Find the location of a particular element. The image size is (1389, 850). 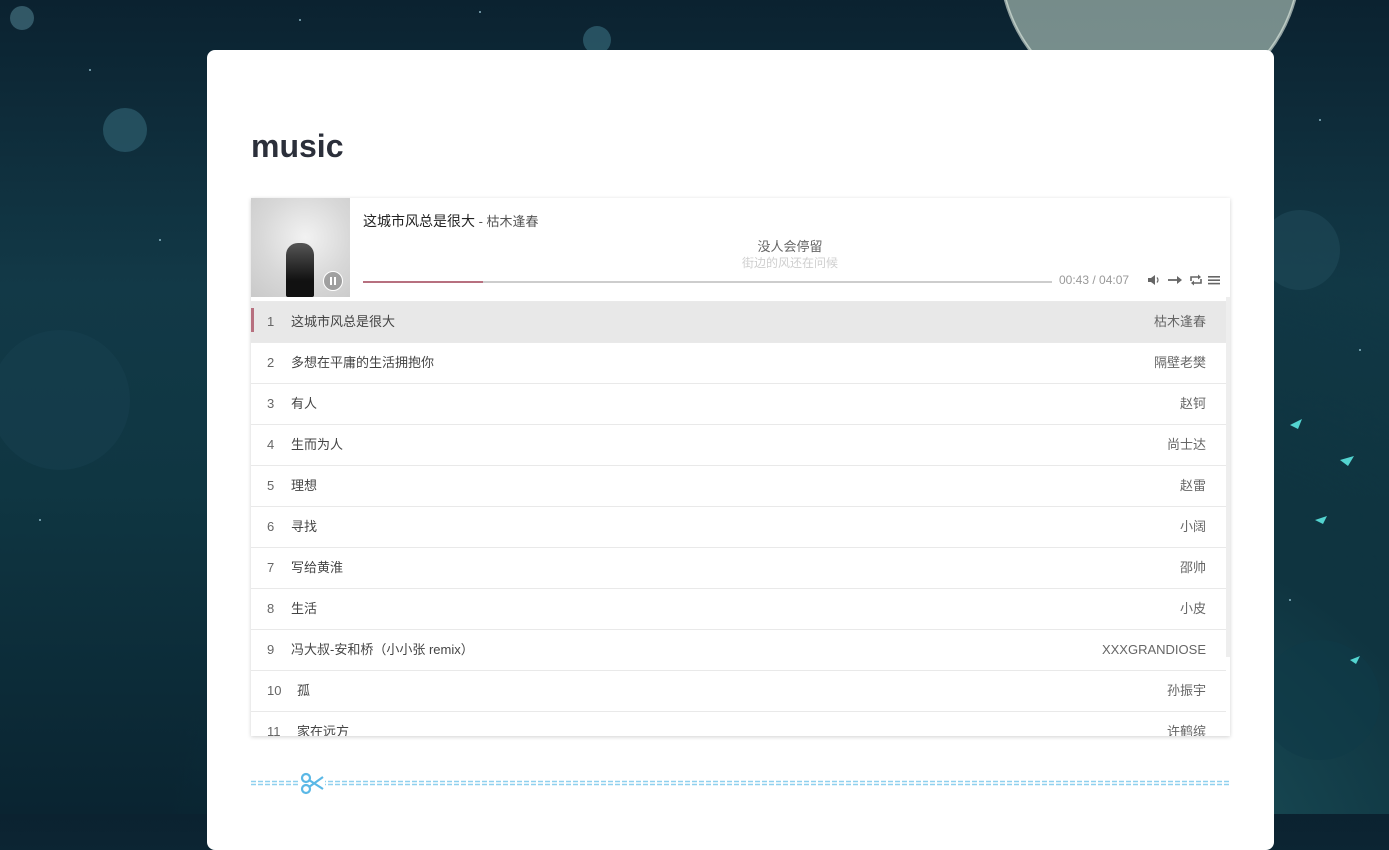

volume-icon is located at coordinates (1154, 280).